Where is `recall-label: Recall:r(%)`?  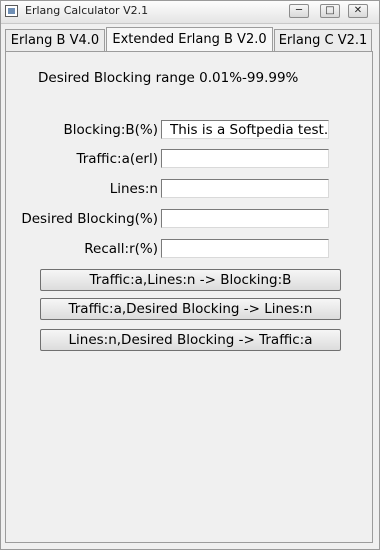 recall-label: Recall:r(%) is located at coordinates (121, 249).